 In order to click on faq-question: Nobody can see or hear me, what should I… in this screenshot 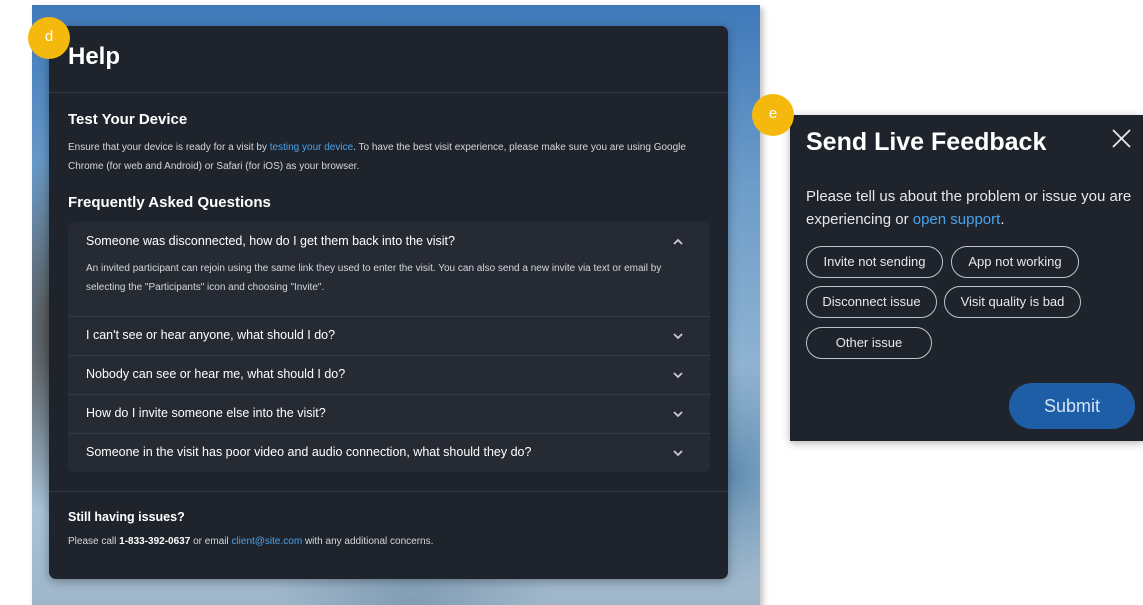, I will do `click(215, 374)`.